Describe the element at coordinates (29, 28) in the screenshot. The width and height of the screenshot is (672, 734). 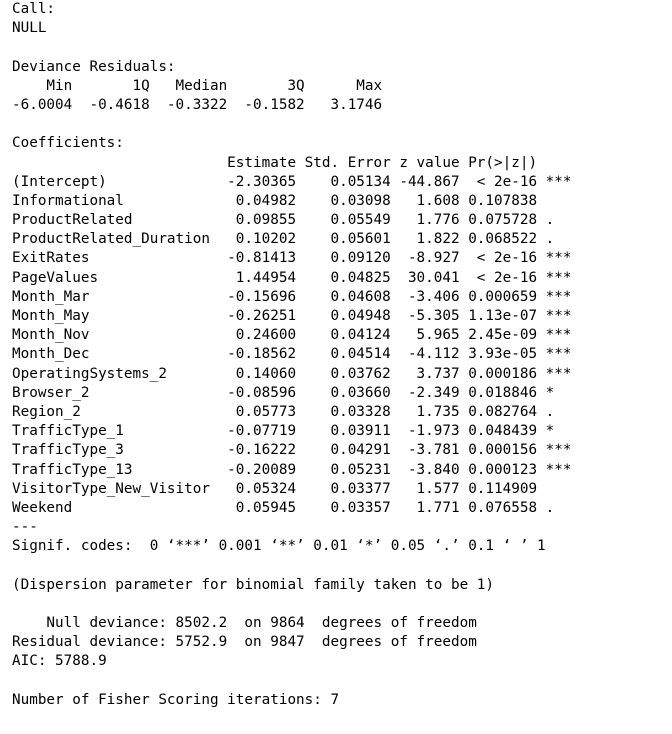
I see `call-value: NULL` at that location.